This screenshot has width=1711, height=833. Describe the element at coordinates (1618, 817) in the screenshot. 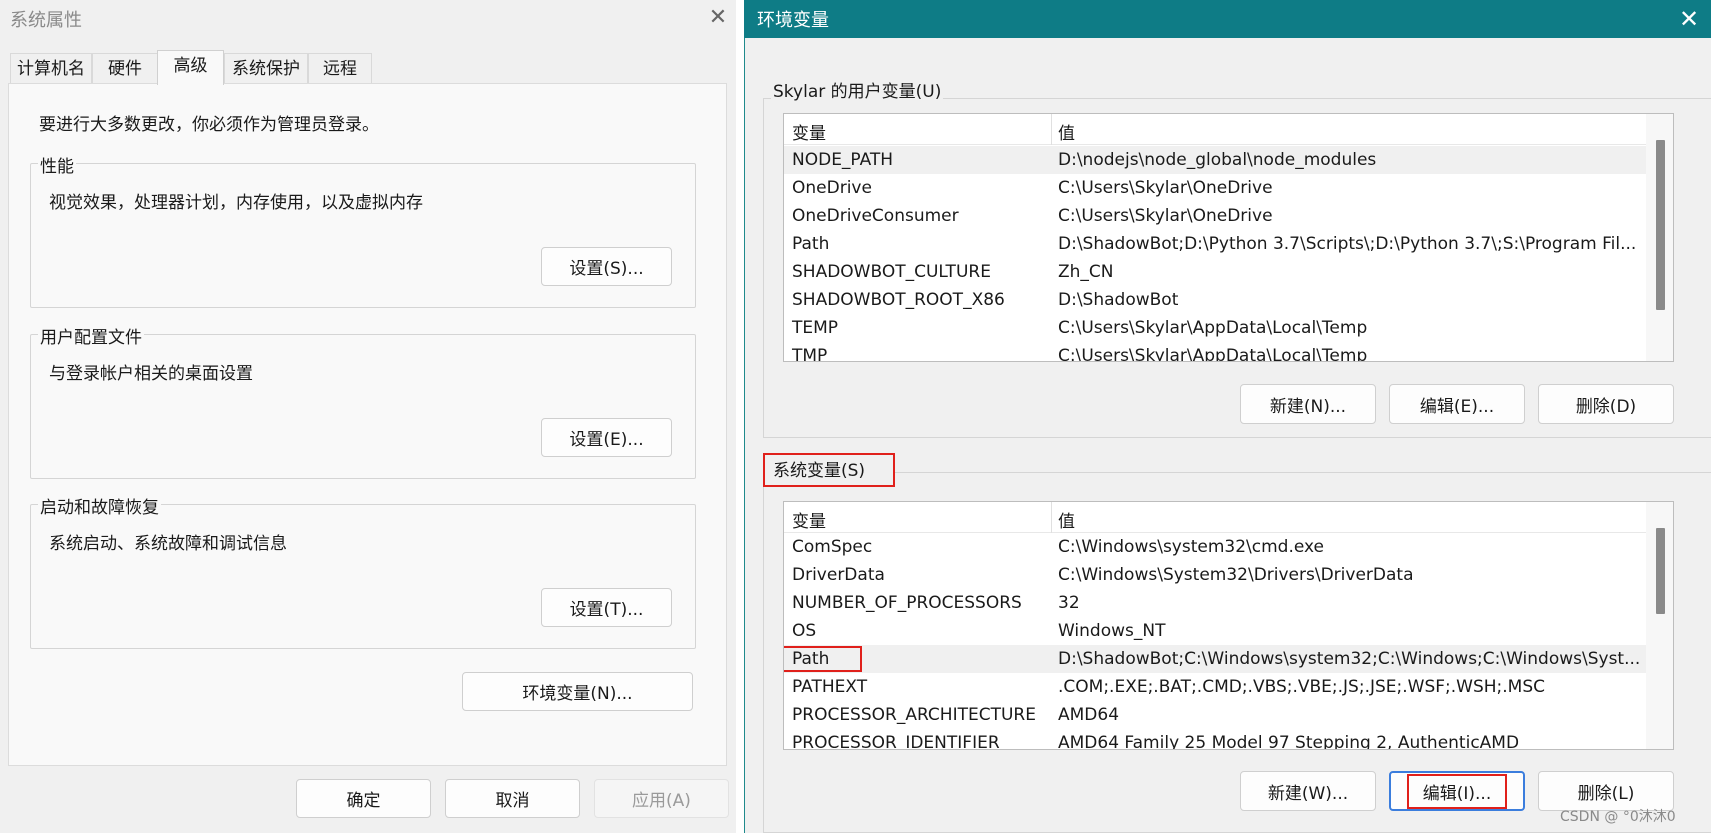

I see `watermark: CSDN @ °0沐沐0` at that location.